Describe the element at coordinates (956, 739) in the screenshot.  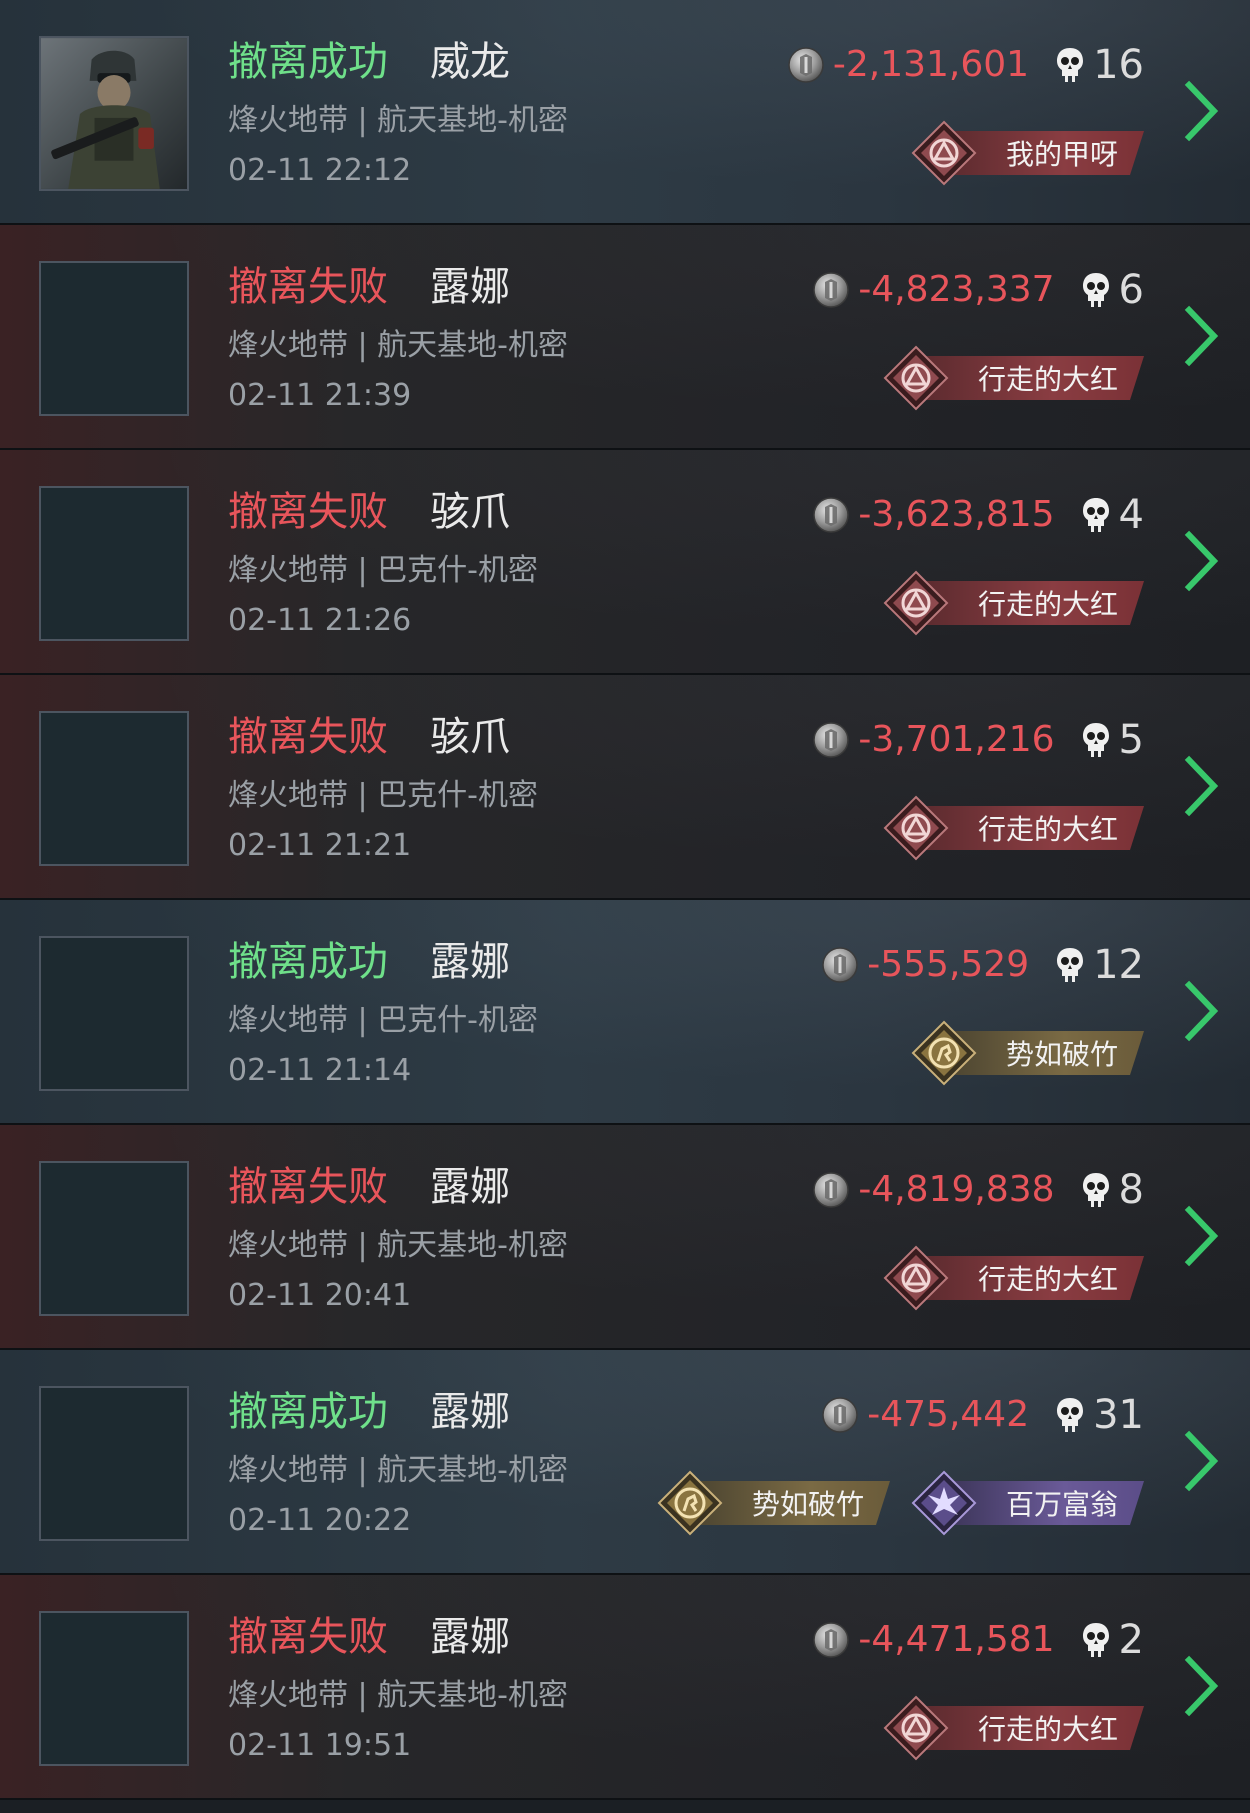
I see `loss-value: -3,701,216` at that location.